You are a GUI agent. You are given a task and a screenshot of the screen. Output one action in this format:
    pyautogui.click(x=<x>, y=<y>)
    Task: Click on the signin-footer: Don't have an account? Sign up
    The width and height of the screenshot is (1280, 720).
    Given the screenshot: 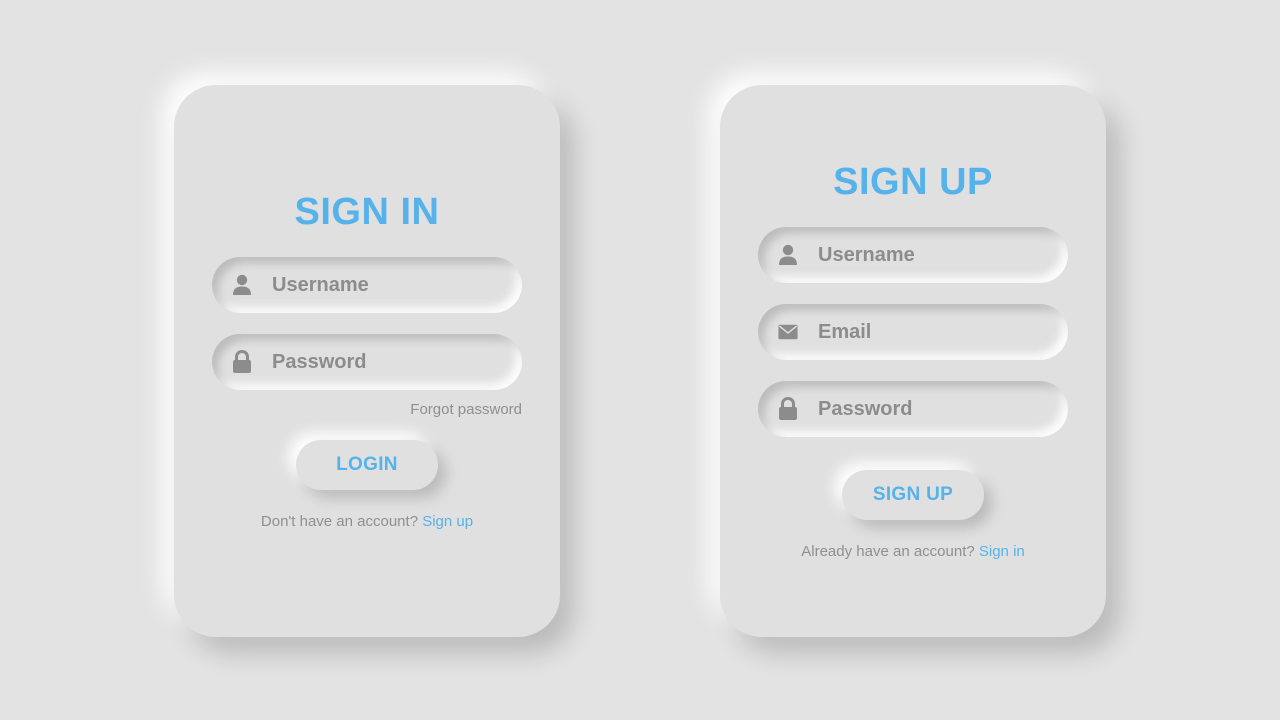 What is the action you would take?
    pyautogui.click(x=367, y=521)
    